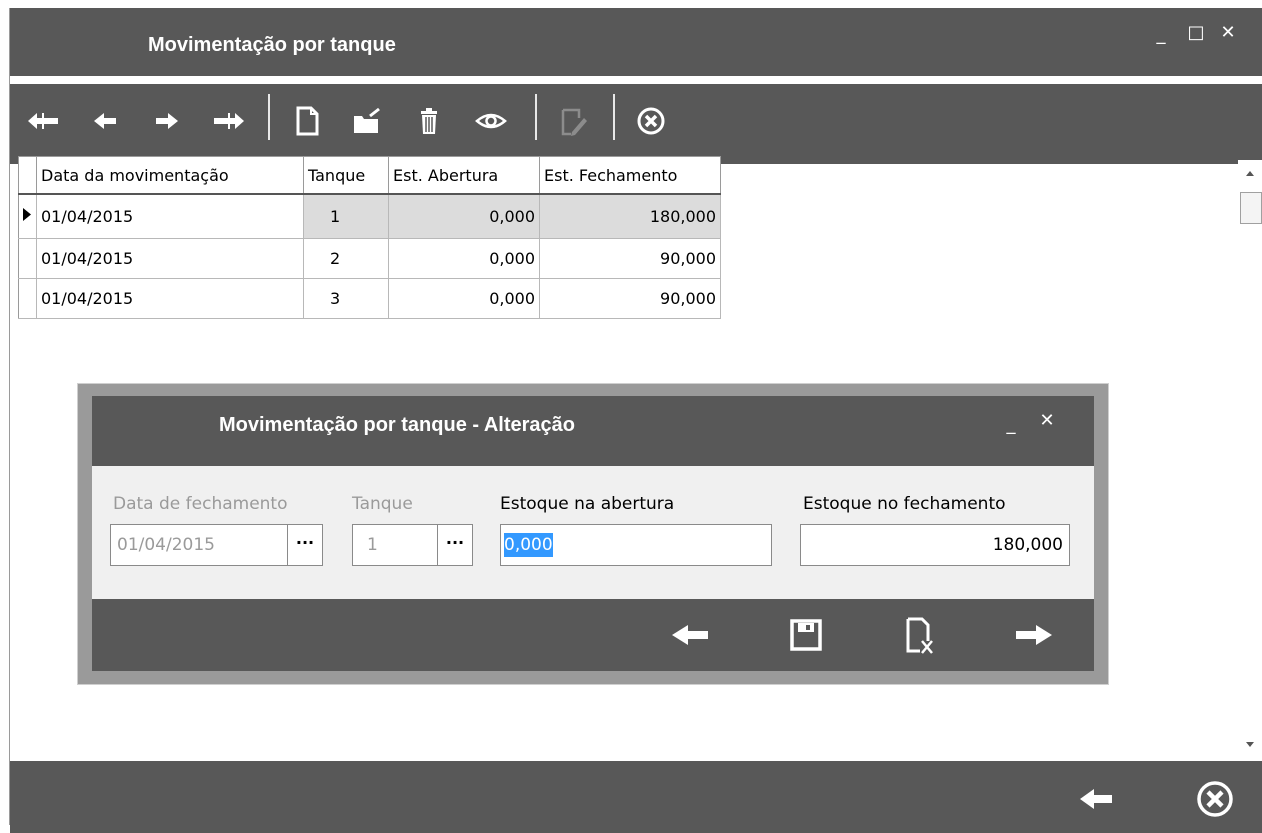 The width and height of the screenshot is (1262, 833). What do you see at coordinates (170, 175) in the screenshot?
I see `column-header-date: Data da movimentação` at bounding box center [170, 175].